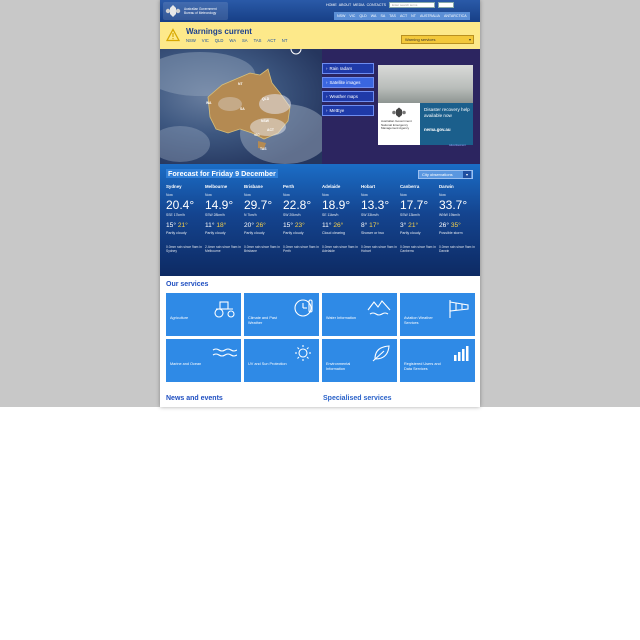  Describe the element at coordinates (382, 16) in the screenshot. I see `state-link-sa: SA` at that location.